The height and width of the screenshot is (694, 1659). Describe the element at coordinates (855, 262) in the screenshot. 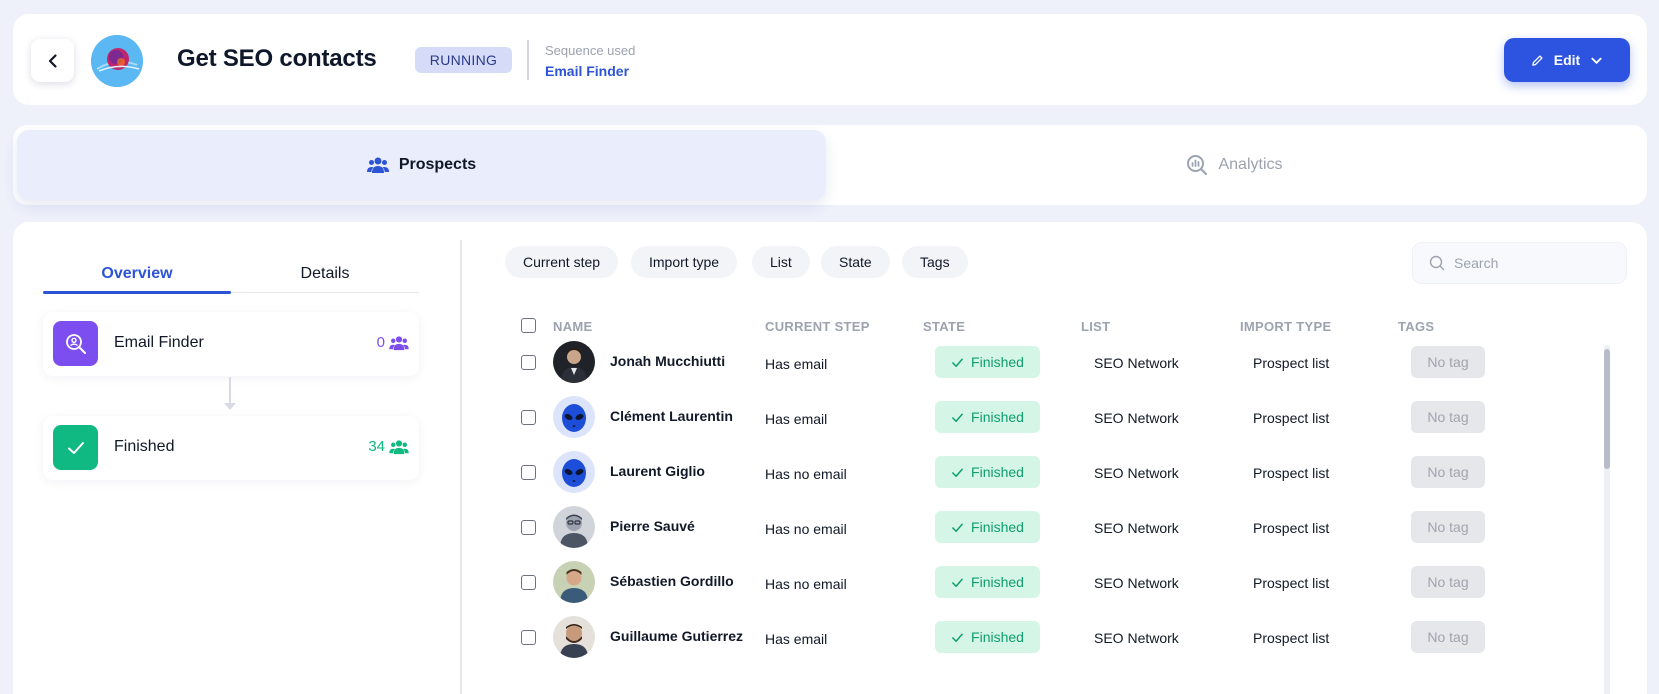

I see `filter-state: State` at that location.